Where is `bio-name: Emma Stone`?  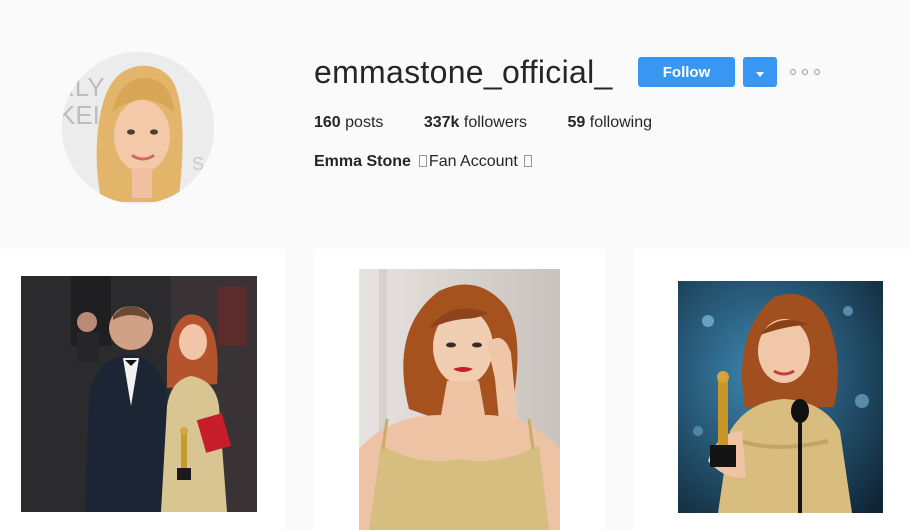 bio-name: Emma Stone is located at coordinates (362, 161).